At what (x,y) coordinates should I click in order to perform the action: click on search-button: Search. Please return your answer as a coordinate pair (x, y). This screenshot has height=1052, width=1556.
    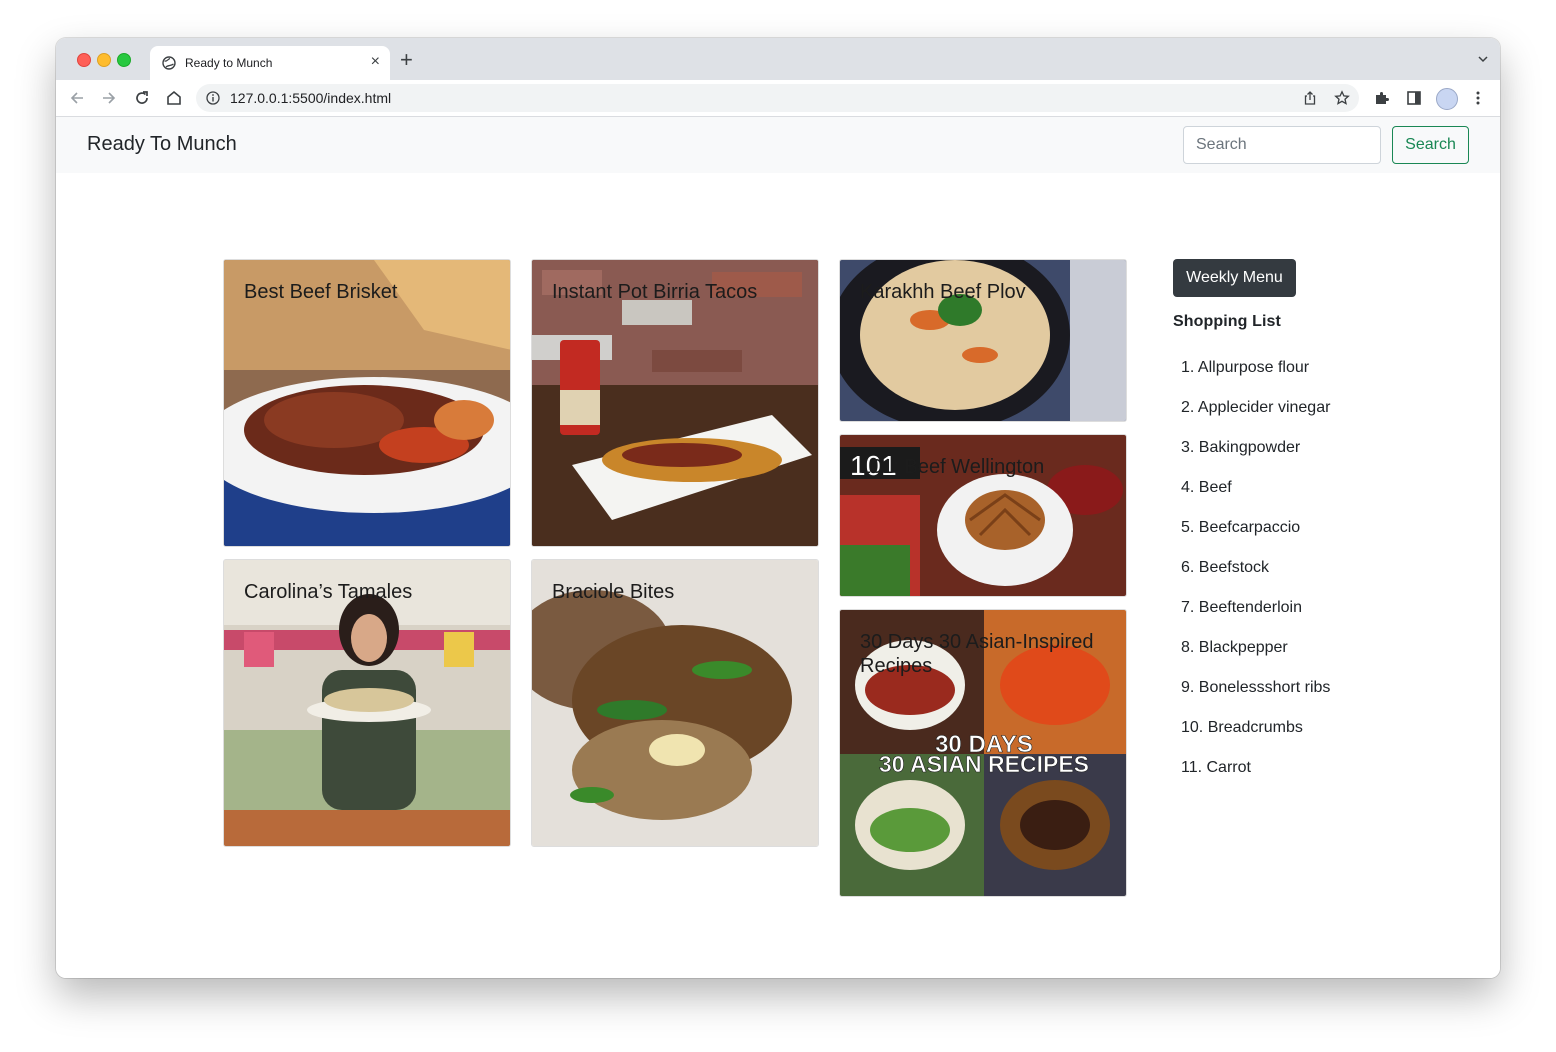
    Looking at the image, I should click on (1430, 145).